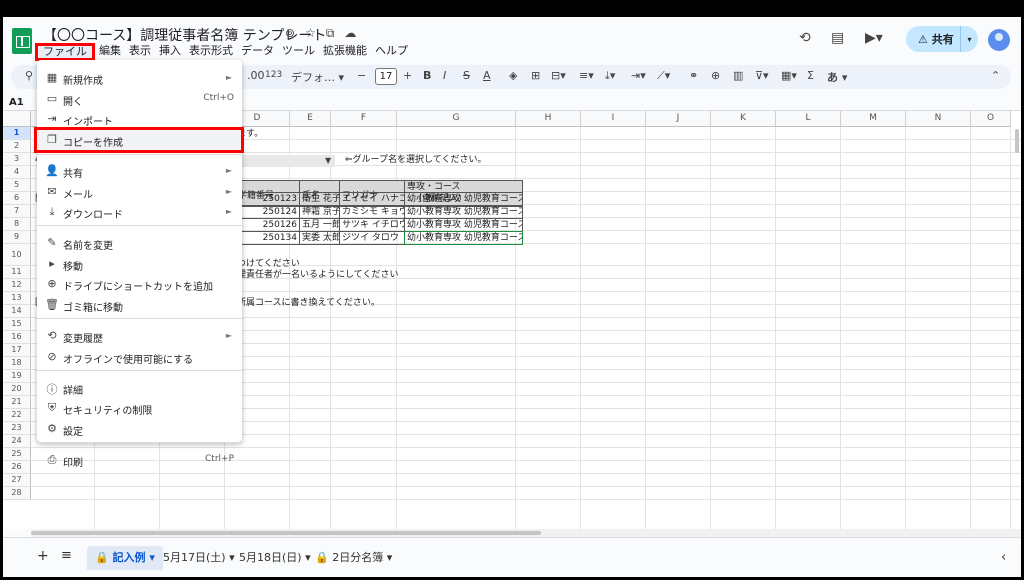 Image resolution: width=1024 pixels, height=580 pixels. Describe the element at coordinates (364, 119) in the screenshot. I see `column-header-f: F` at that location.